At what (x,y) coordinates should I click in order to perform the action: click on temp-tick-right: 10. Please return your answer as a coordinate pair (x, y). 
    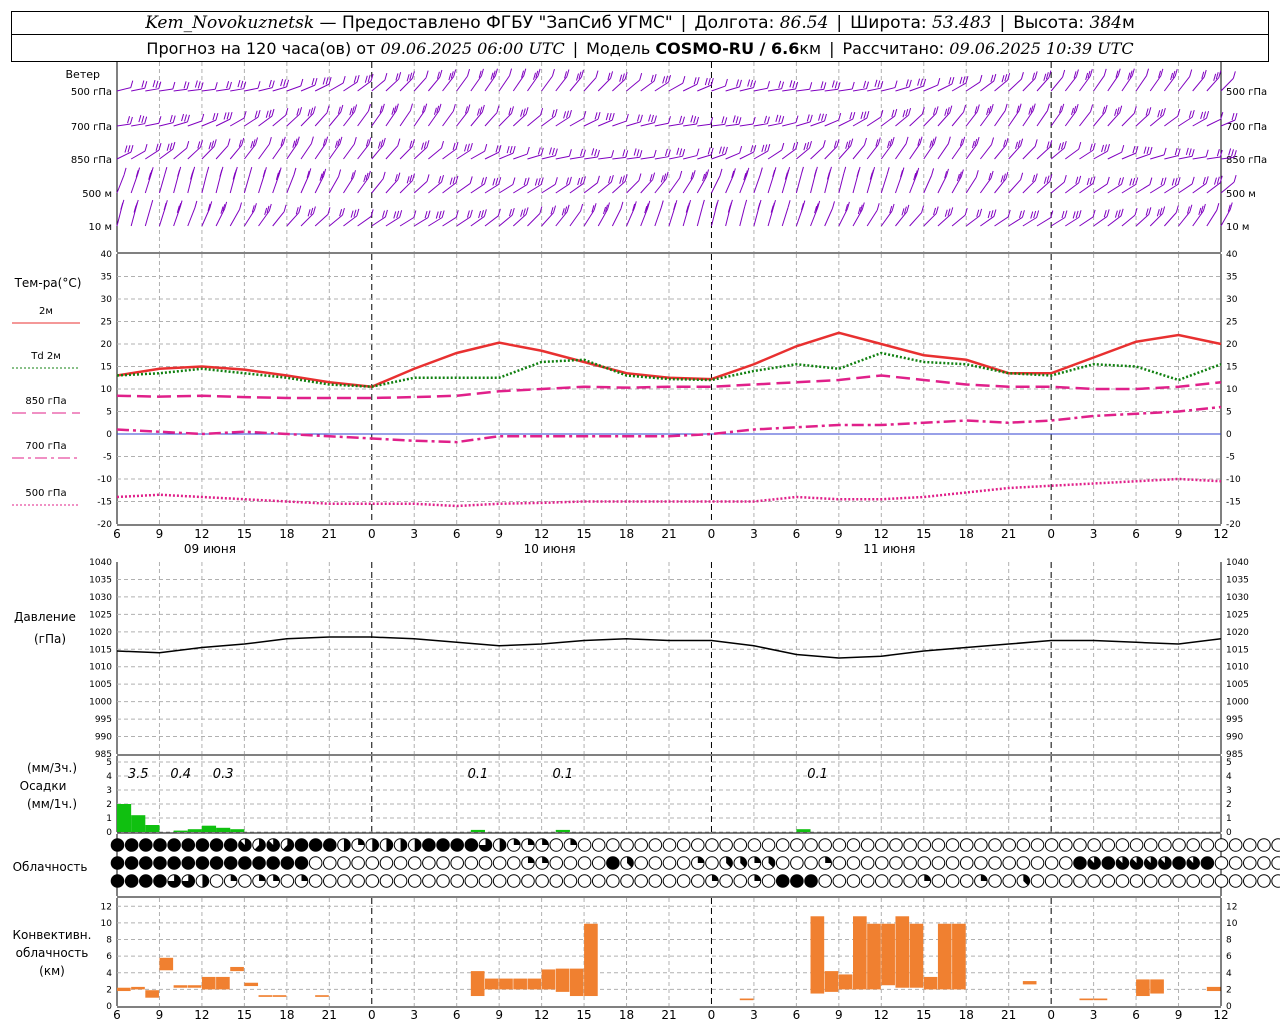
    Looking at the image, I should click on (1232, 390).